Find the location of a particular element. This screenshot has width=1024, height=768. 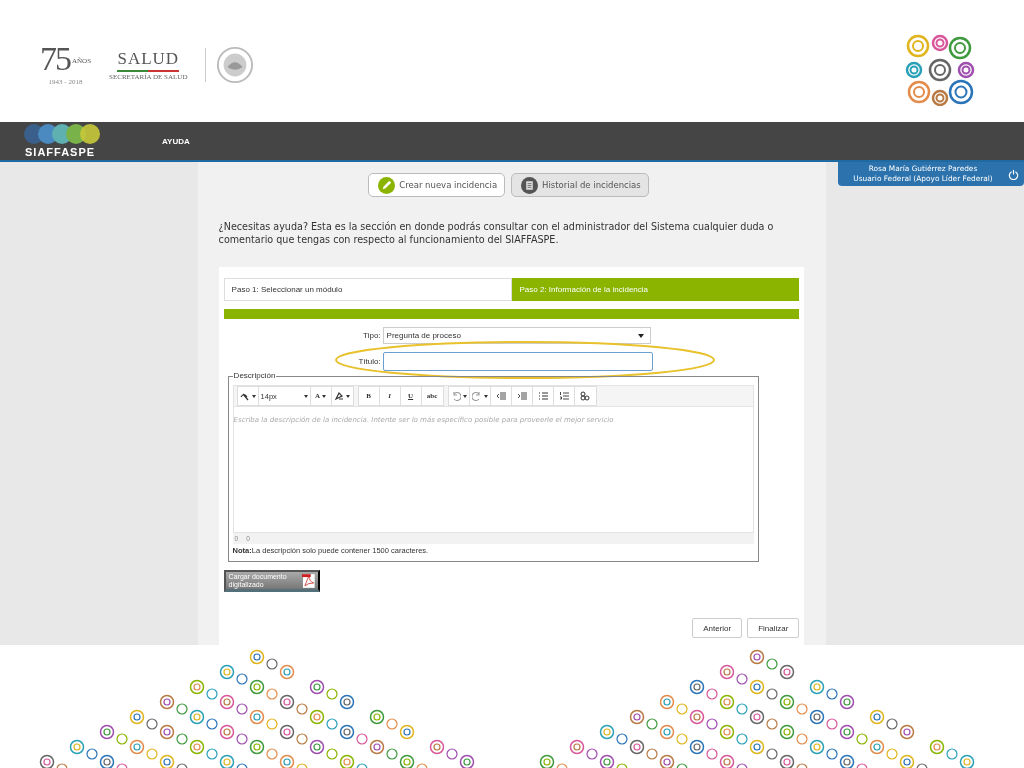

emblem-icon is located at coordinates (235, 65).